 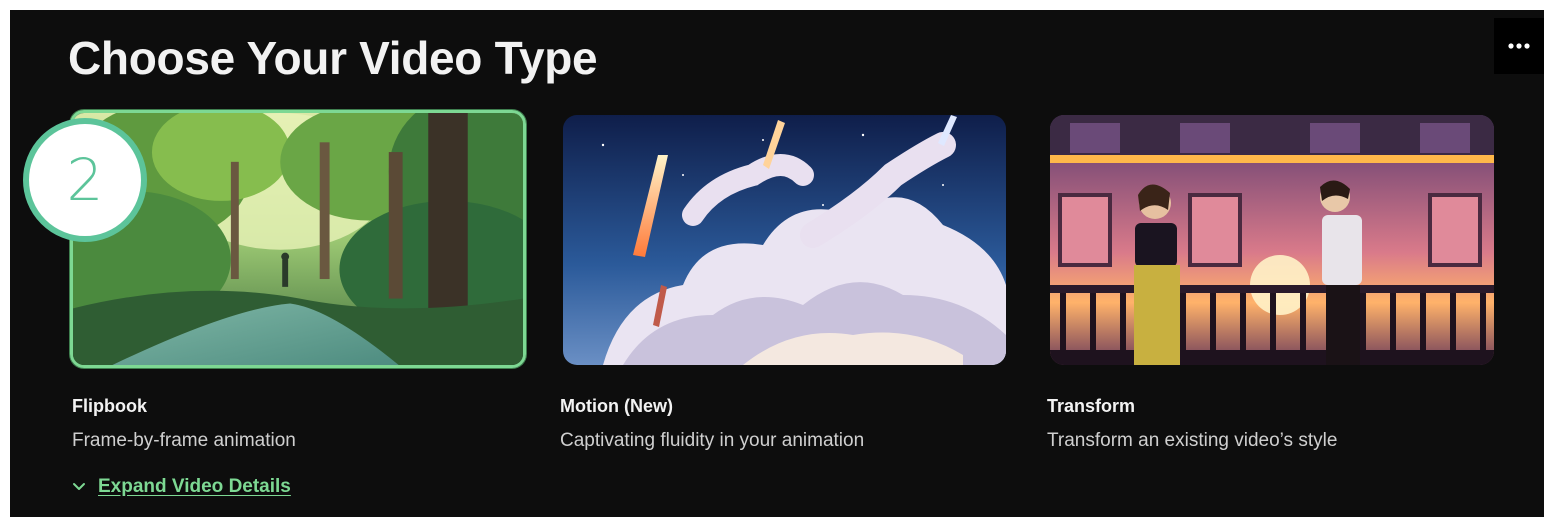 I want to click on more-horizontal-icon, so click(x=1519, y=46).